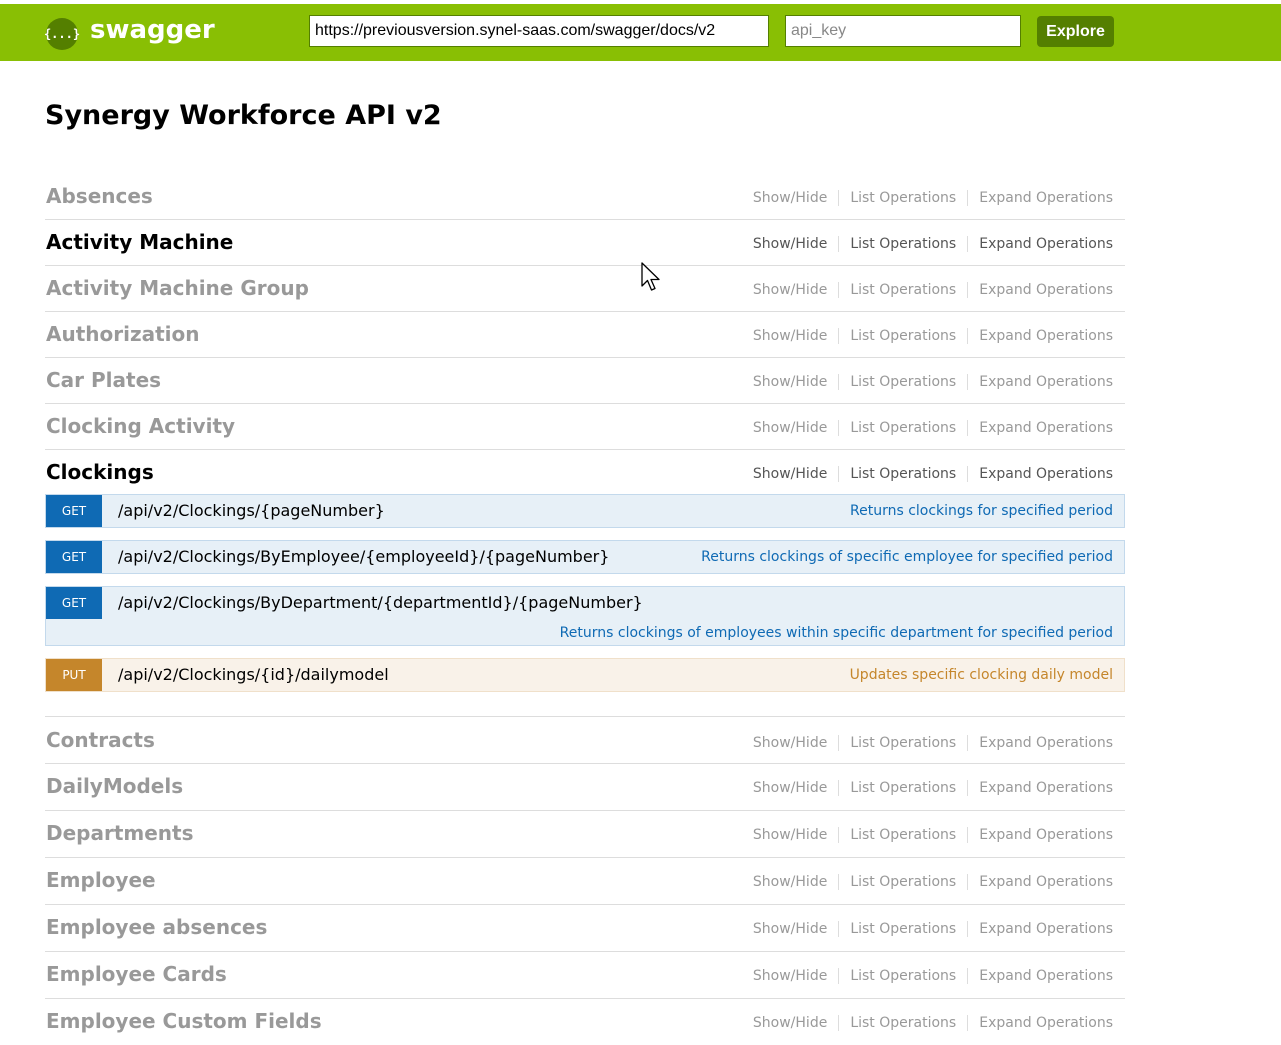 The height and width of the screenshot is (1045, 1281). I want to click on resource-name: DailyModels, so click(114, 786).